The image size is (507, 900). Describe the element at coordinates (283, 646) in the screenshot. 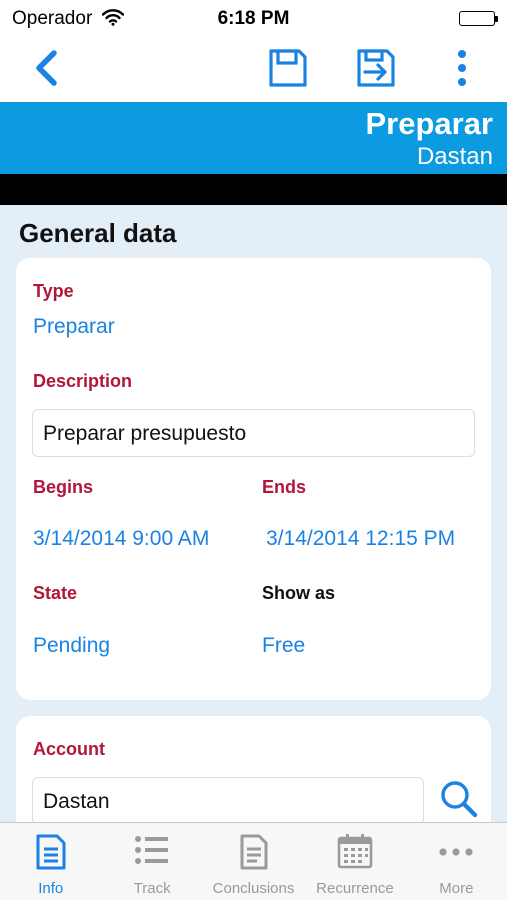

I see `show-as-value: Free` at that location.